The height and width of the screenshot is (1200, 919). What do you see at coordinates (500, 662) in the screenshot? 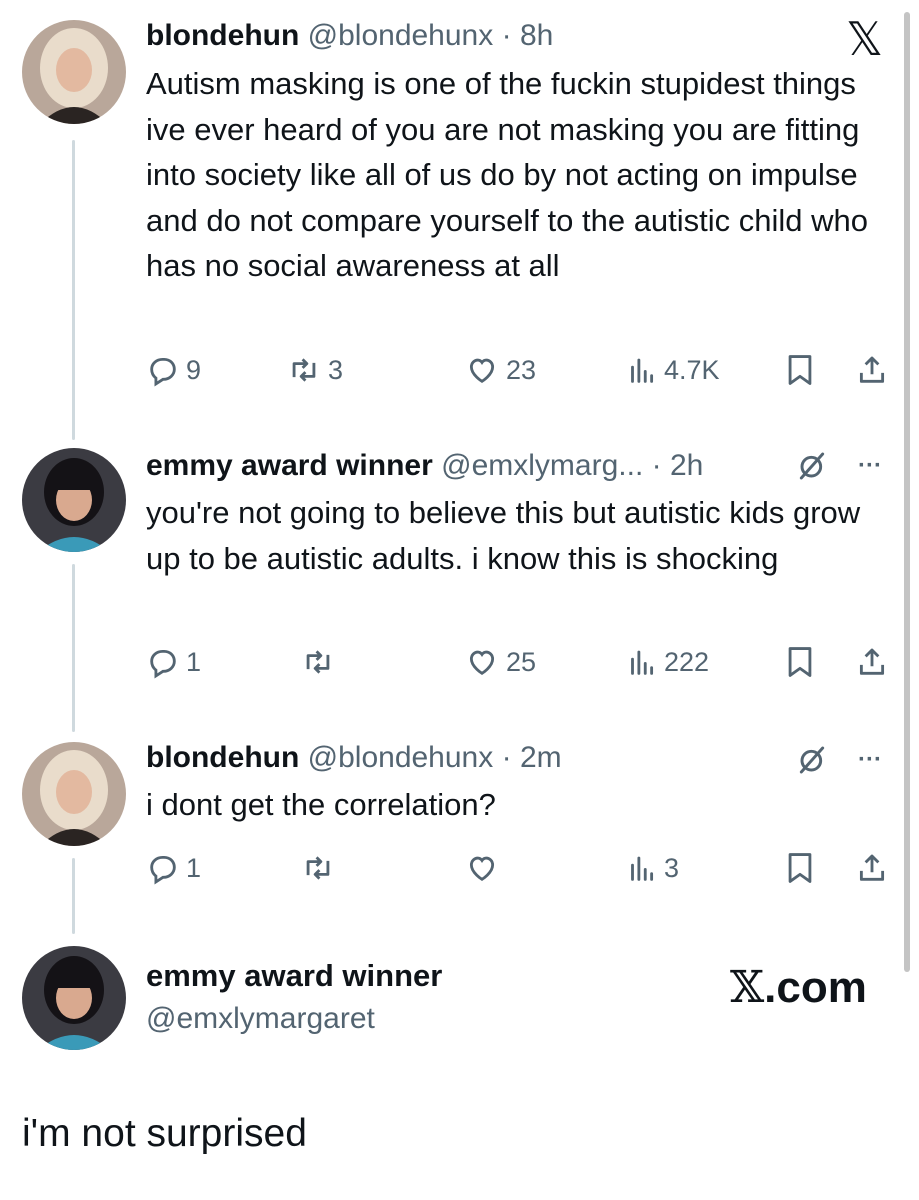
I see `like-button: 25` at bounding box center [500, 662].